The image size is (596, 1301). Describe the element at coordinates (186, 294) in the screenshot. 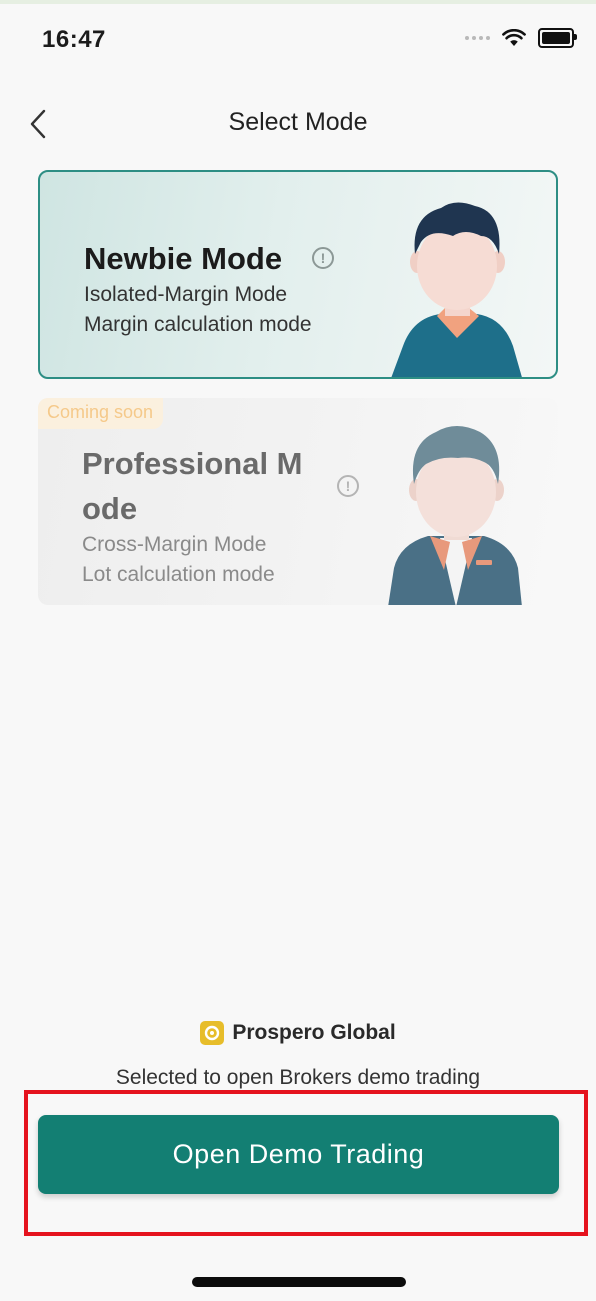

I see `newbie-mode-margin-type: Isolated-Margin Mode` at that location.